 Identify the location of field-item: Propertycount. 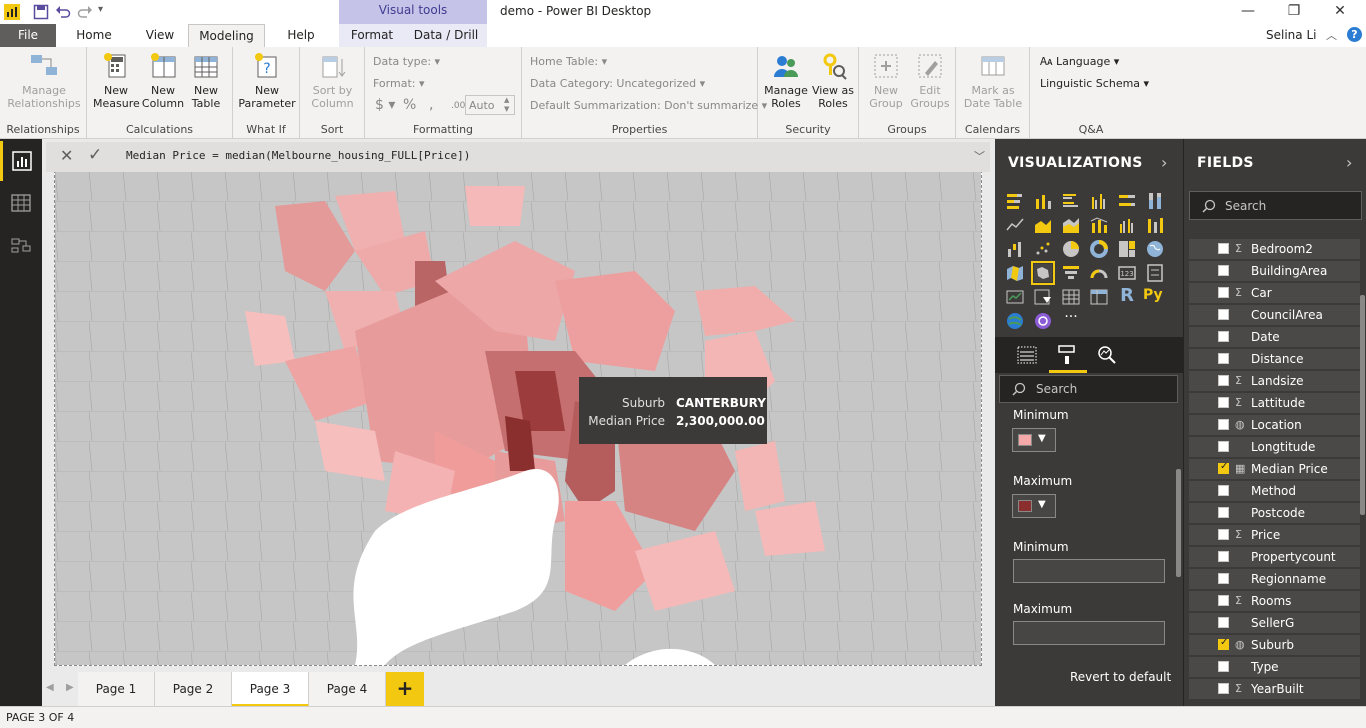
(1274, 557).